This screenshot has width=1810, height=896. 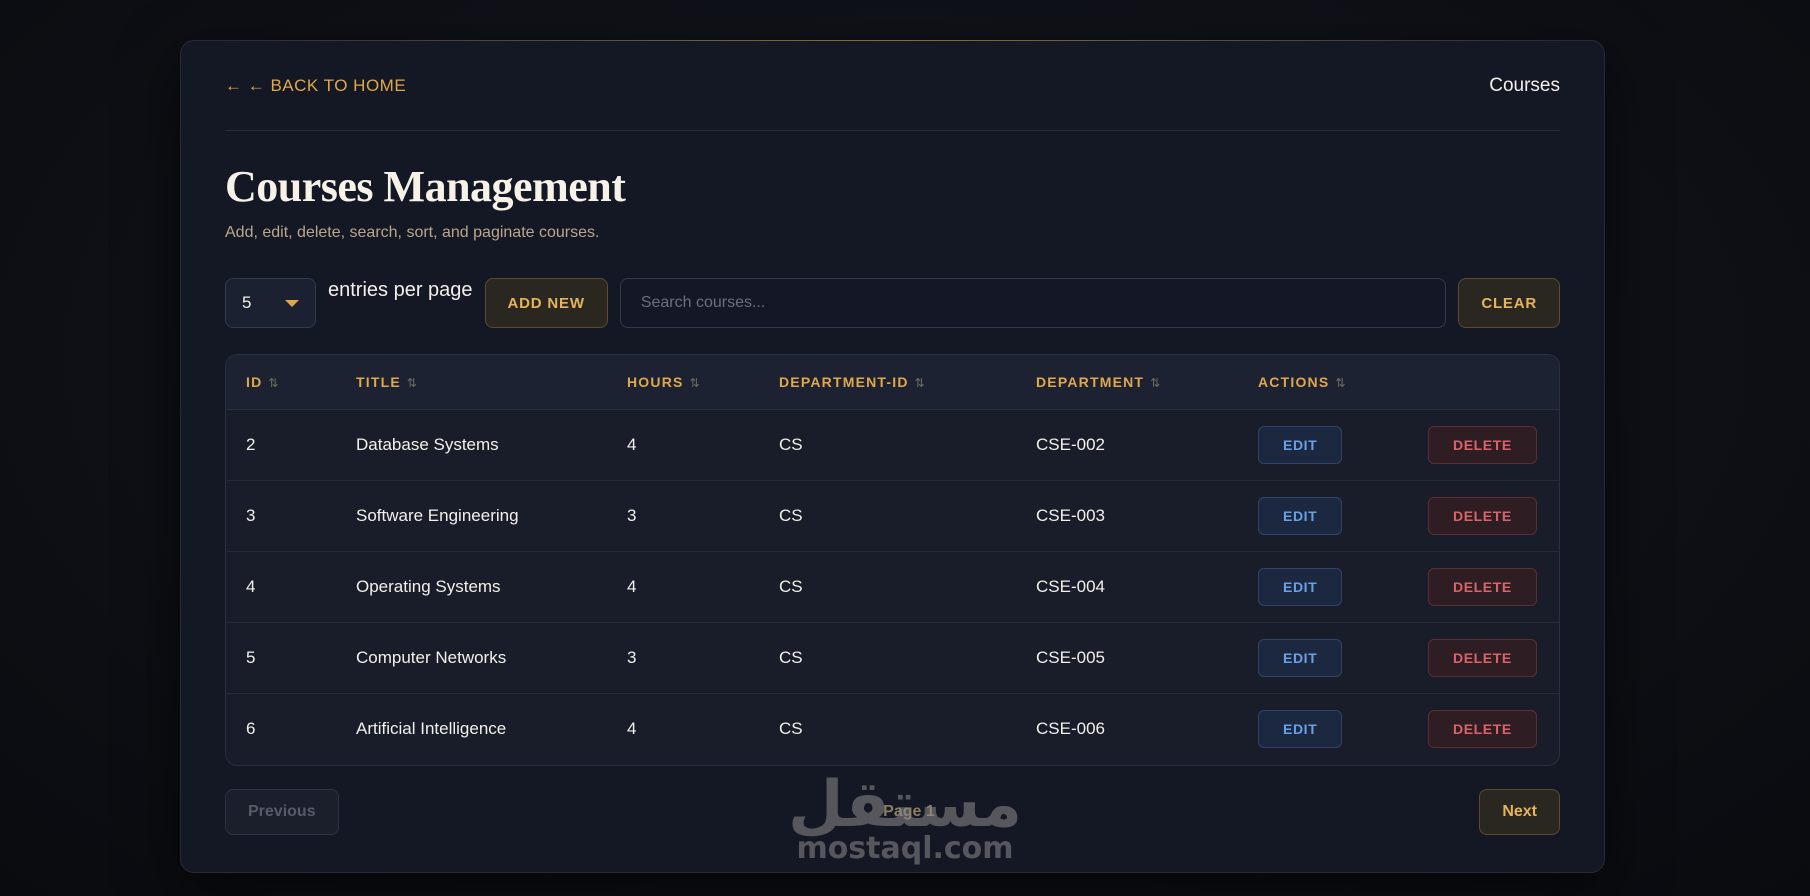 I want to click on column-header-department-id: DEPARTMENT-ID ⇅, so click(x=887, y=382).